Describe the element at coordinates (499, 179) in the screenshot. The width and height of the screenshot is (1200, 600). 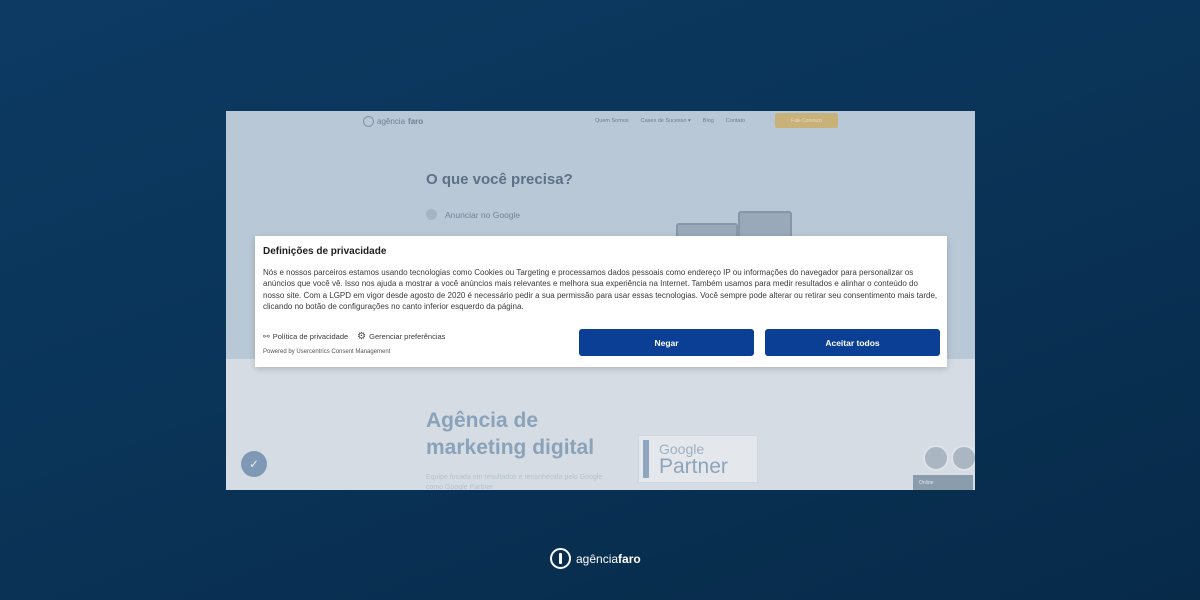
I see `hero-title: O que você precisa?` at that location.